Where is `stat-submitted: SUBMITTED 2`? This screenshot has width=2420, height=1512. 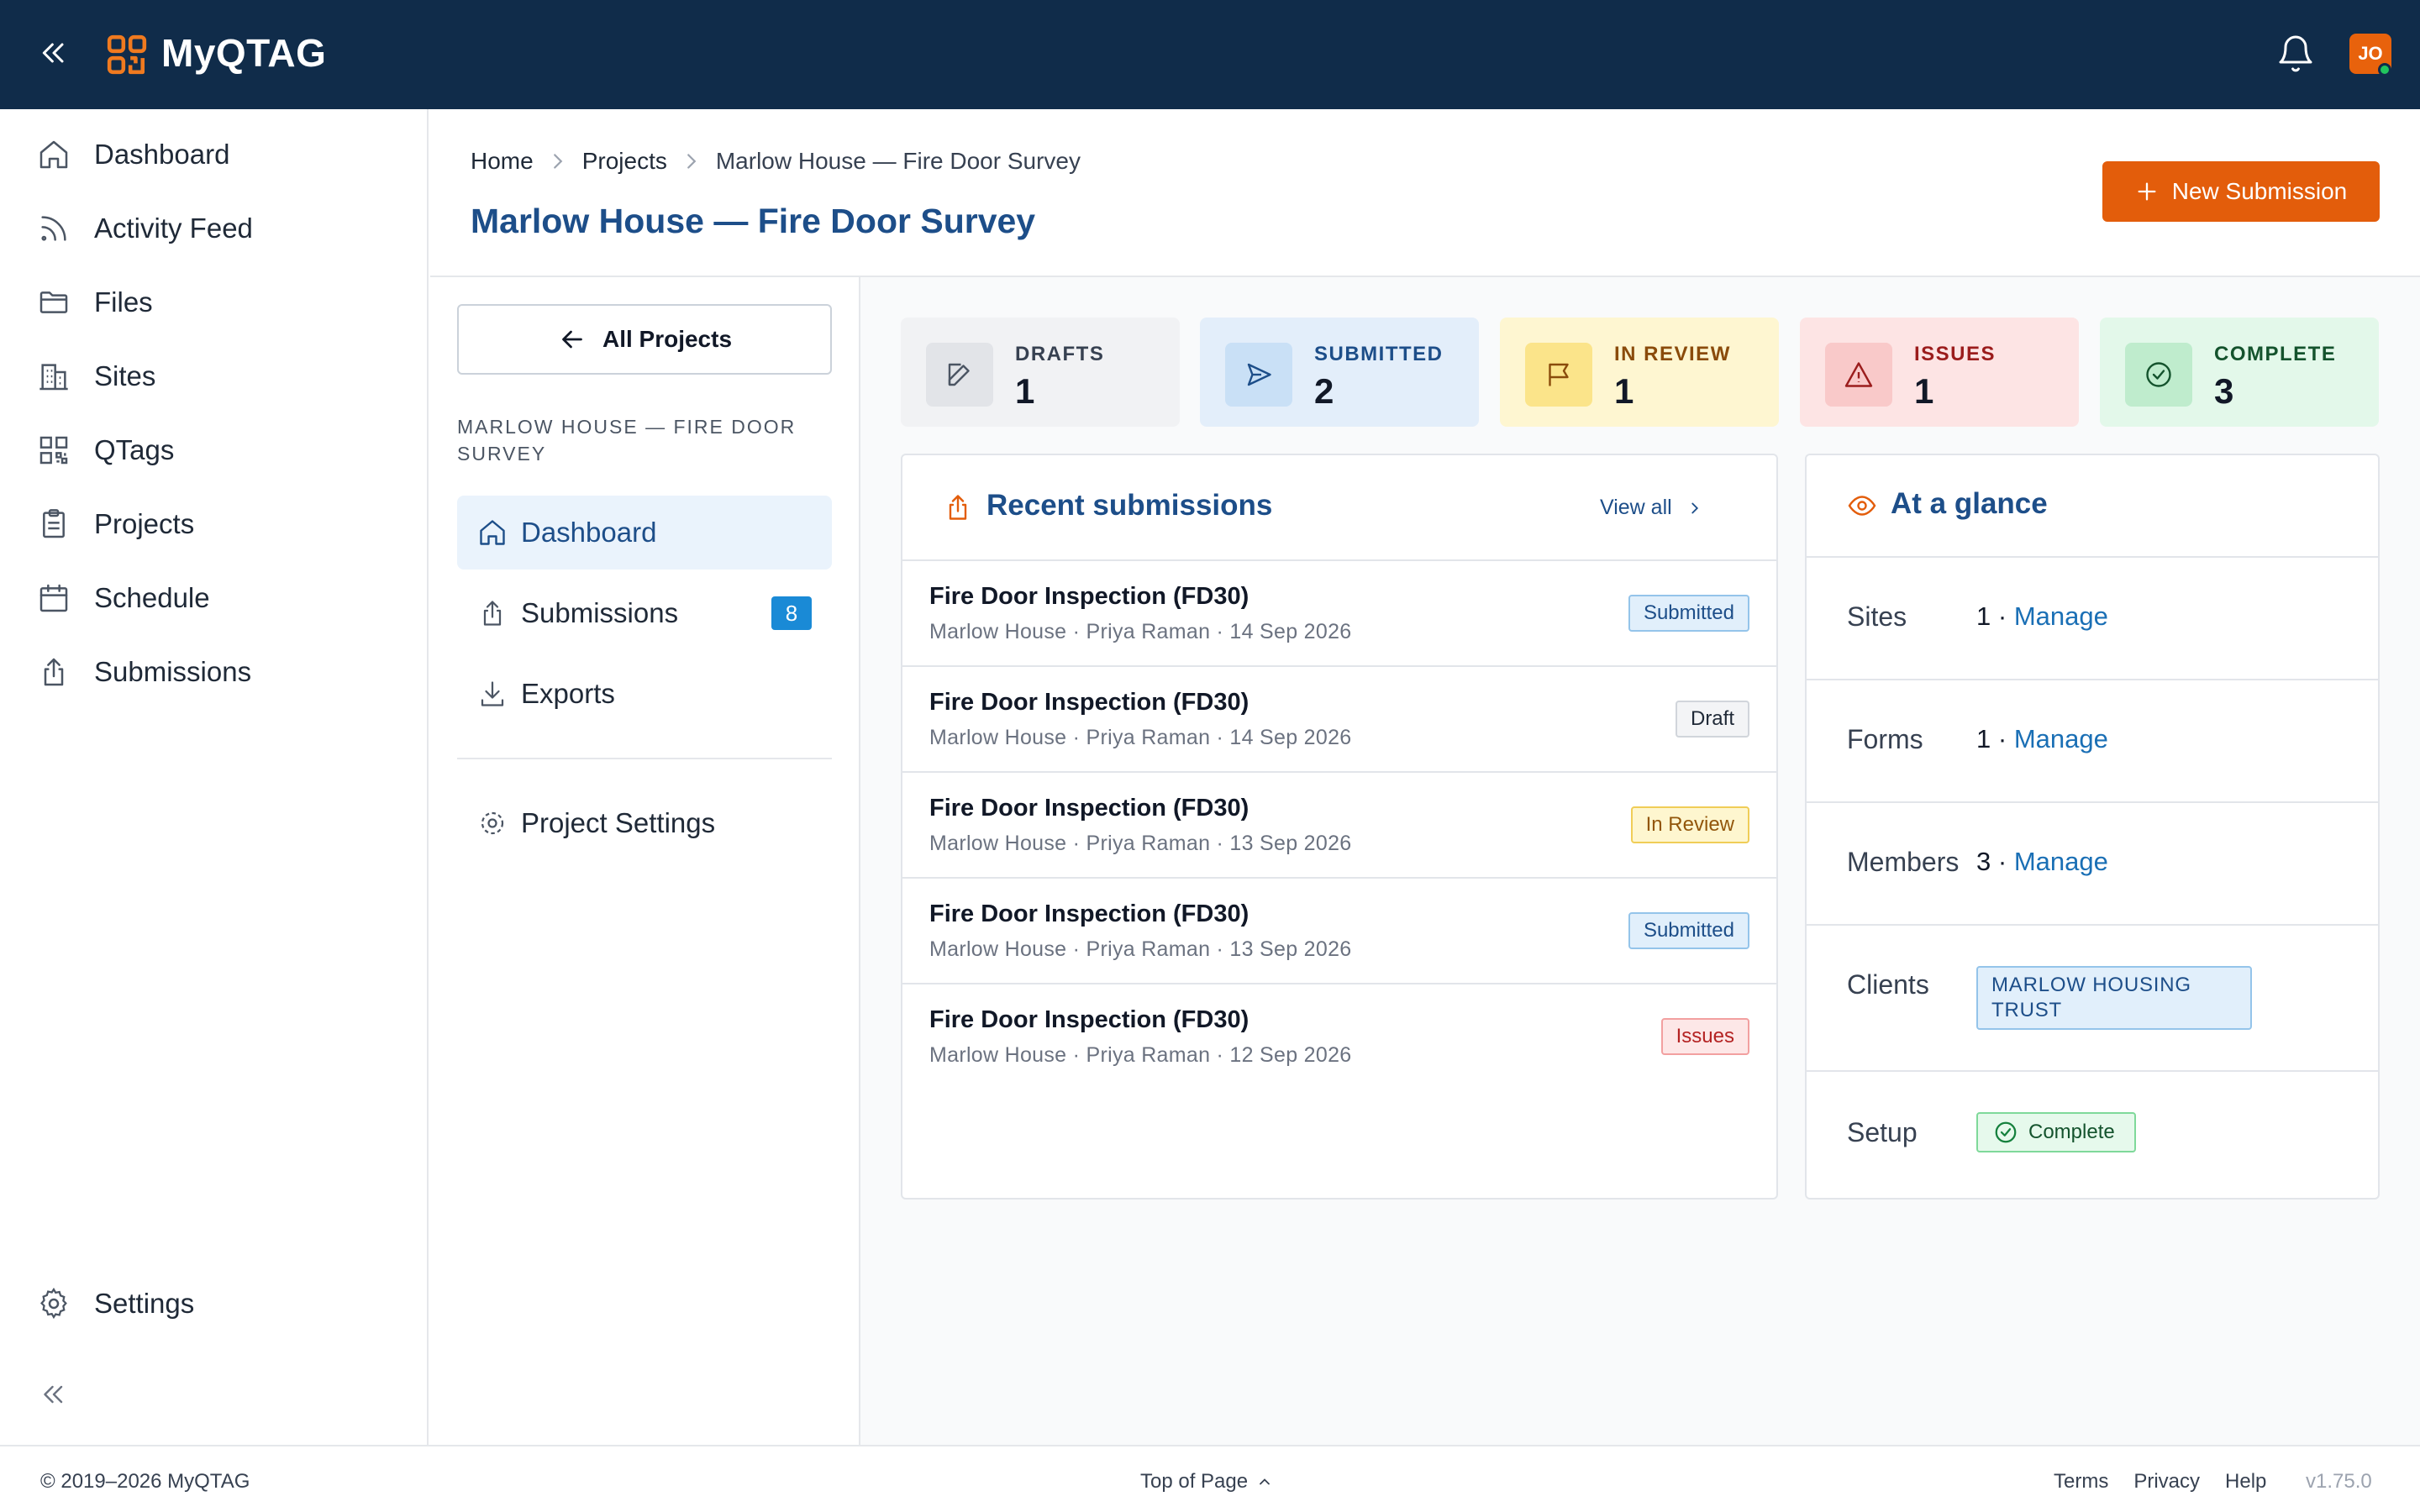
stat-submitted: SUBMITTED 2 is located at coordinates (1339, 372).